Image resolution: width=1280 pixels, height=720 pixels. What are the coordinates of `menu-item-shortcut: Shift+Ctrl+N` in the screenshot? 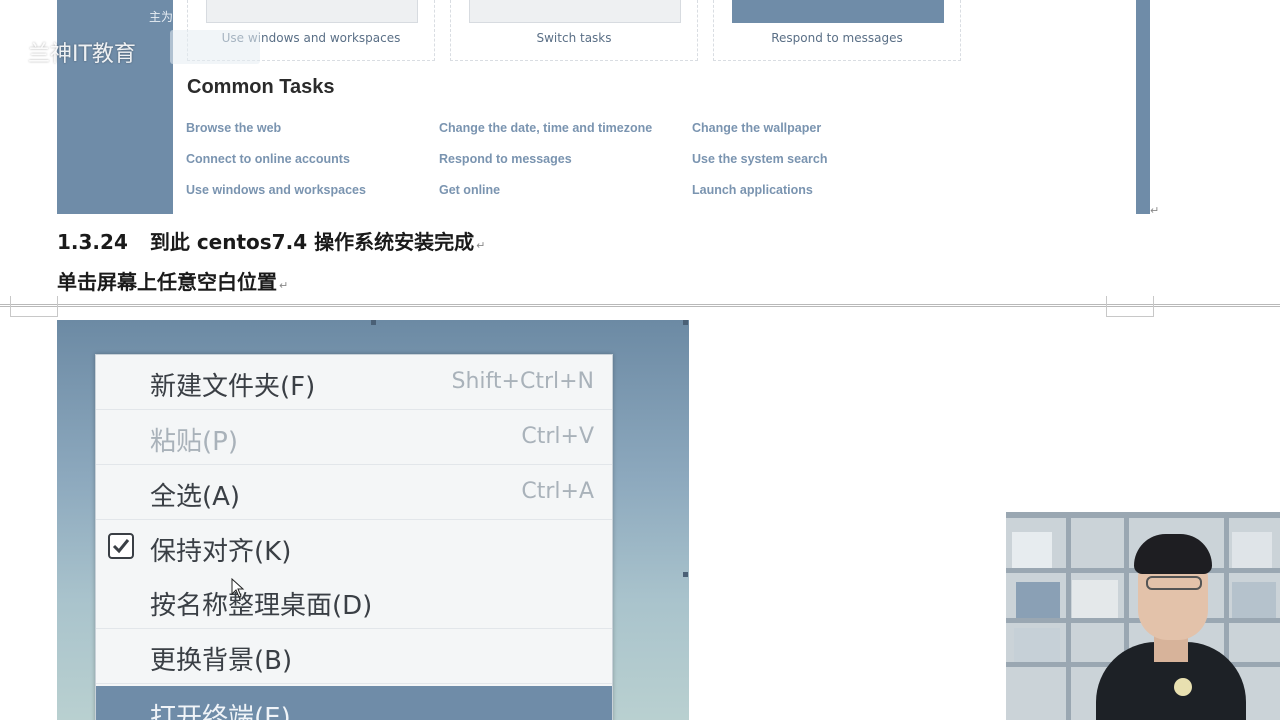 It's located at (522, 381).